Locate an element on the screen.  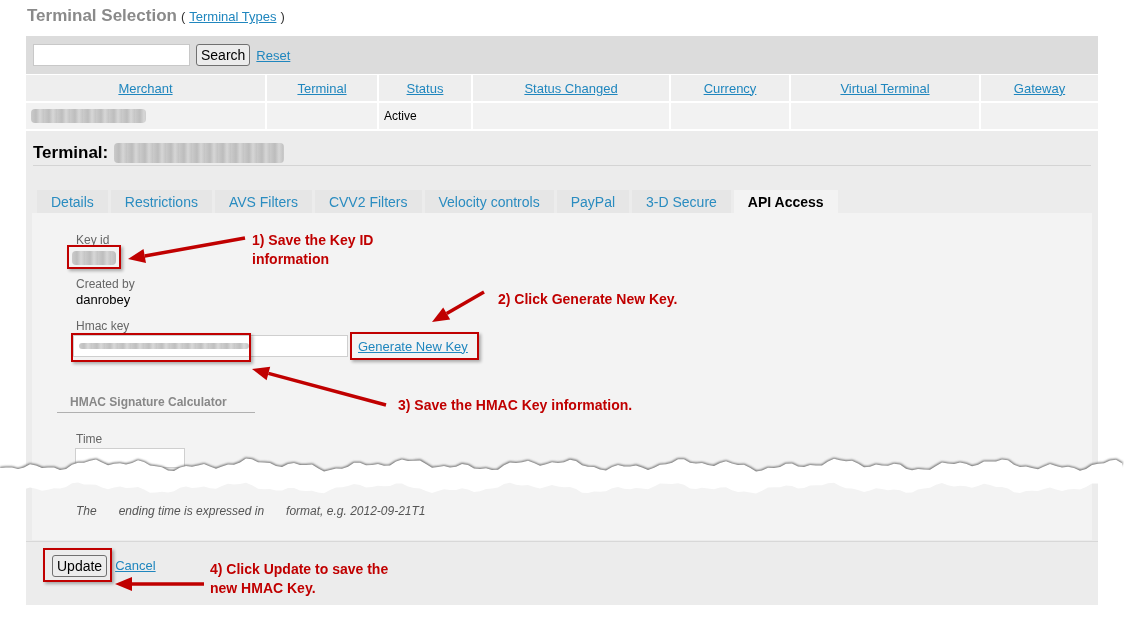
annotation-text: 1) Save the Key ID information is located at coordinates (313, 250).